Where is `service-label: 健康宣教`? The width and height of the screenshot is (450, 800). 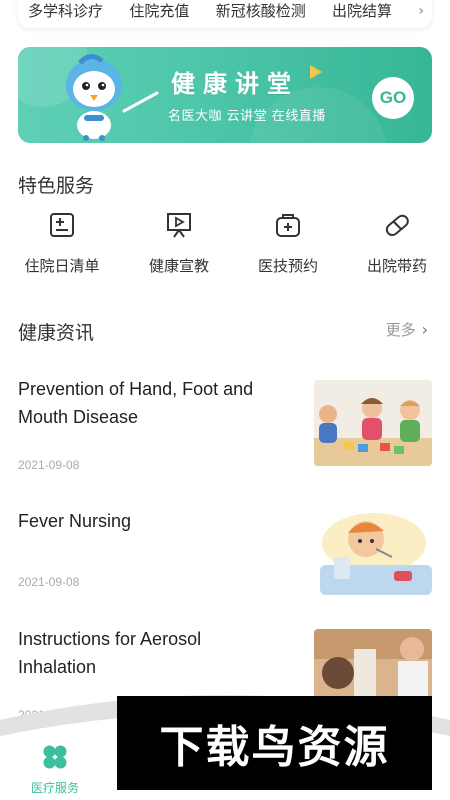
service-label: 健康宣教 is located at coordinates (178, 266).